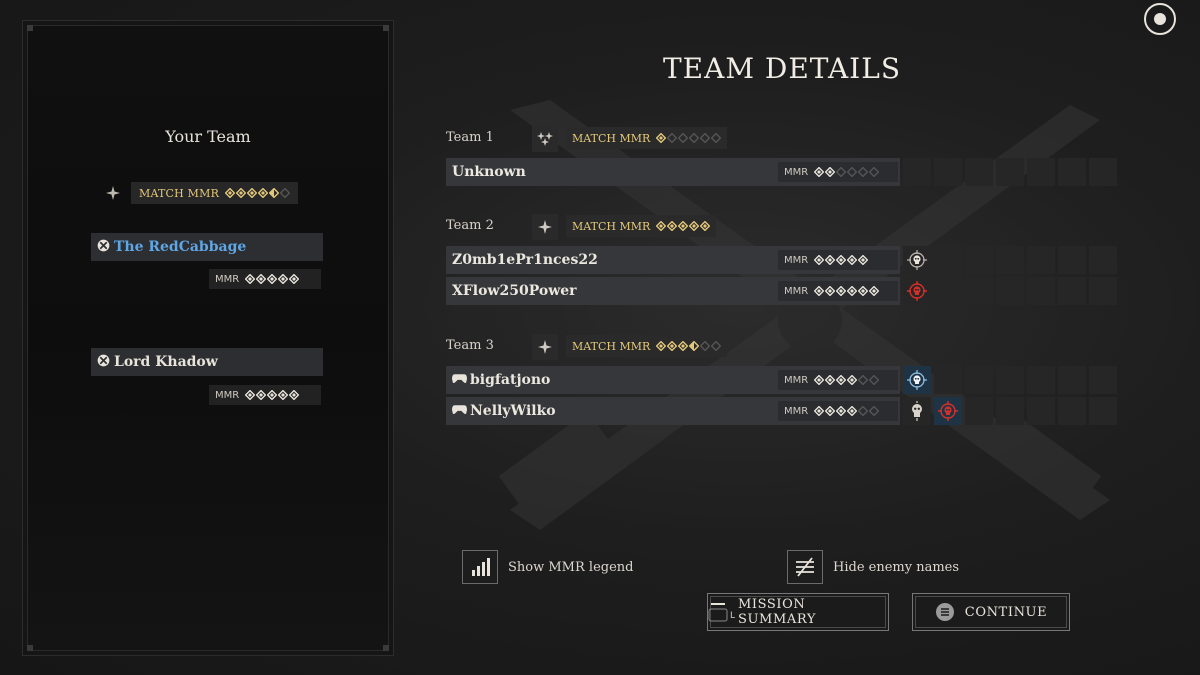 The height and width of the screenshot is (675, 1200). Describe the element at coordinates (470, 225) in the screenshot. I see `team-label: Team 2` at that location.